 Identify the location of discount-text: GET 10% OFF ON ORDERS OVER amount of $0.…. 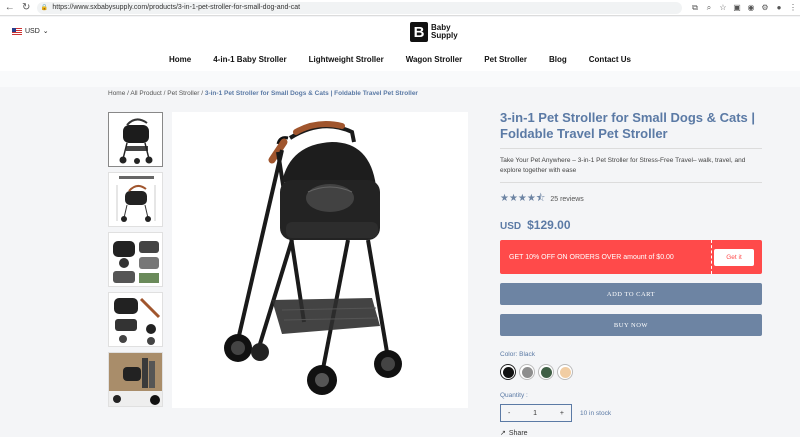
(591, 257).